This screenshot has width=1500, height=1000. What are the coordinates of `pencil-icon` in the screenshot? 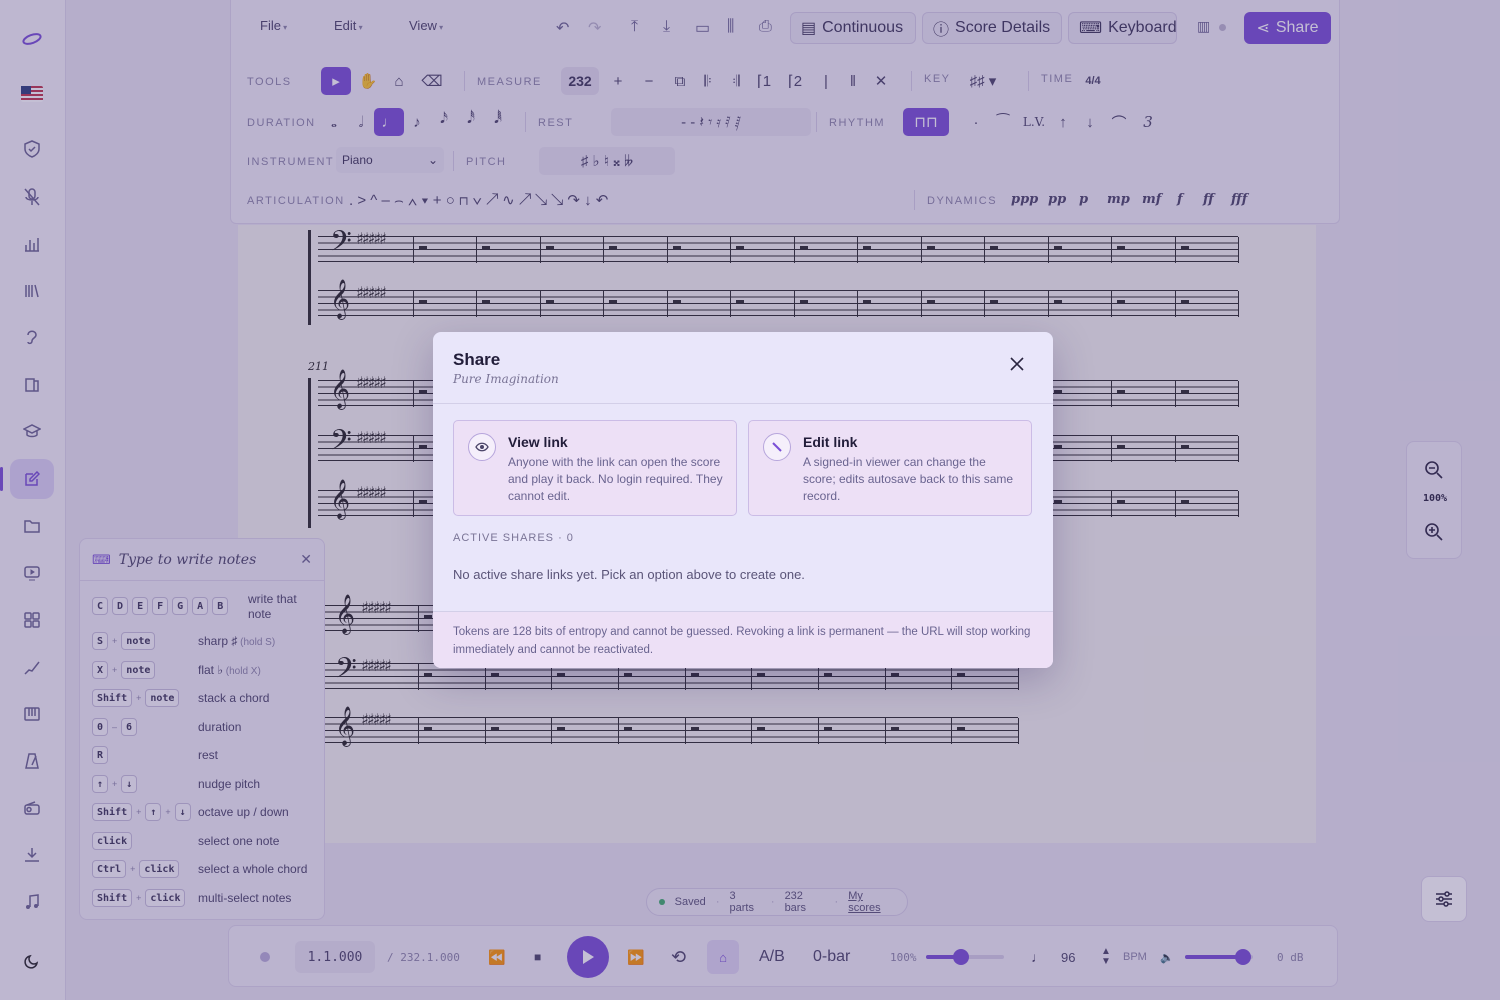 It's located at (777, 447).